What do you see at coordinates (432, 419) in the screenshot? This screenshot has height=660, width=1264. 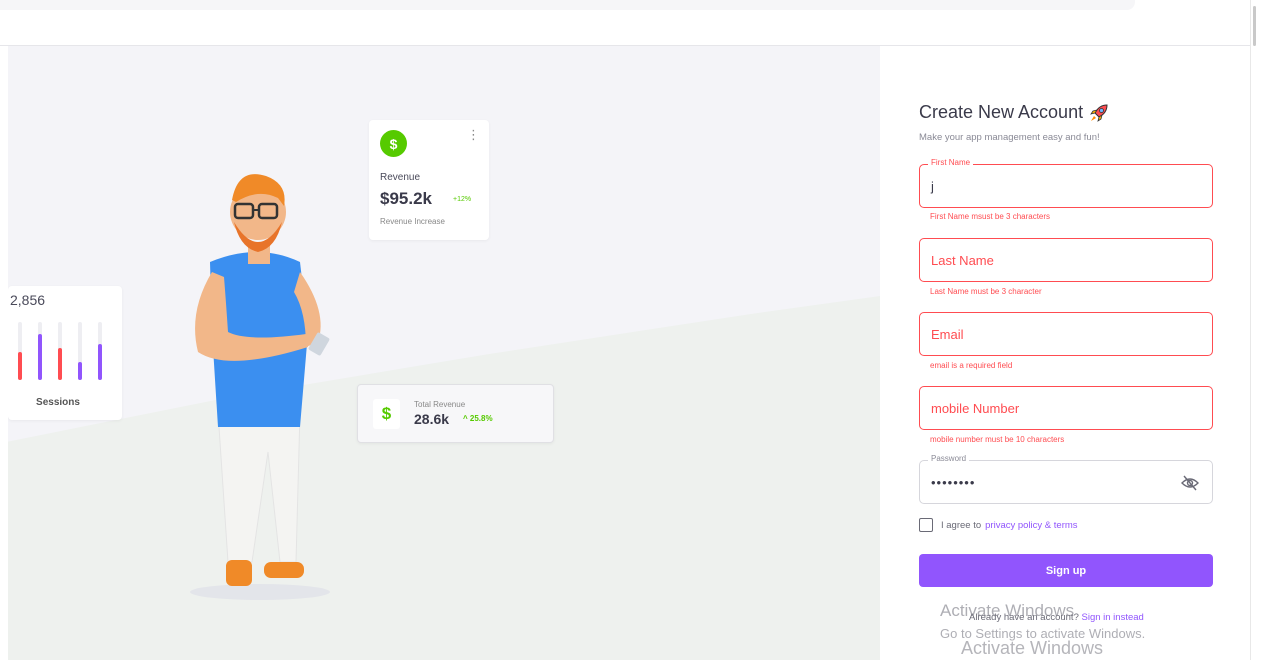 I see `total-revenue-value: 28.6k` at bounding box center [432, 419].